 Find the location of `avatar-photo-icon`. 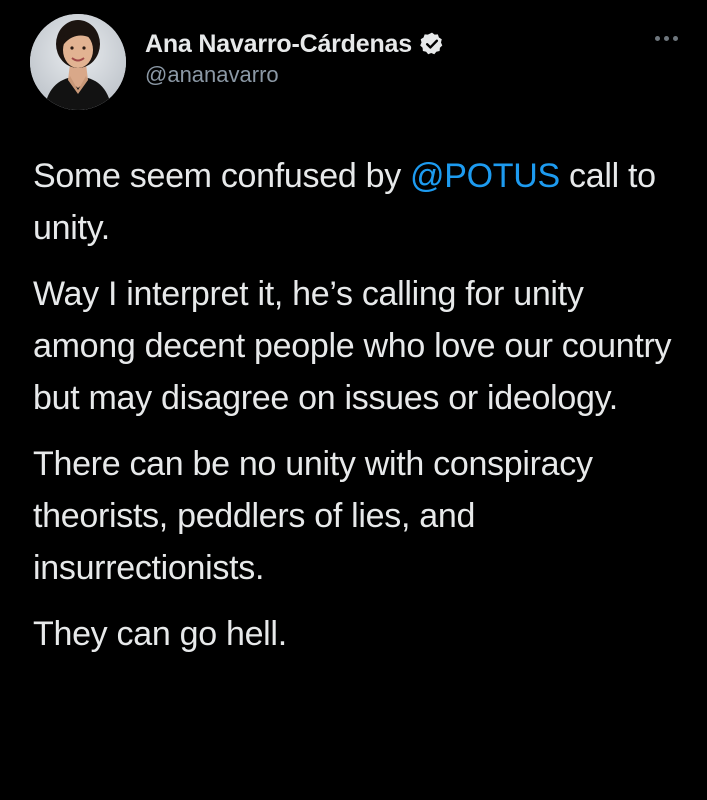

avatar-photo-icon is located at coordinates (78, 62).